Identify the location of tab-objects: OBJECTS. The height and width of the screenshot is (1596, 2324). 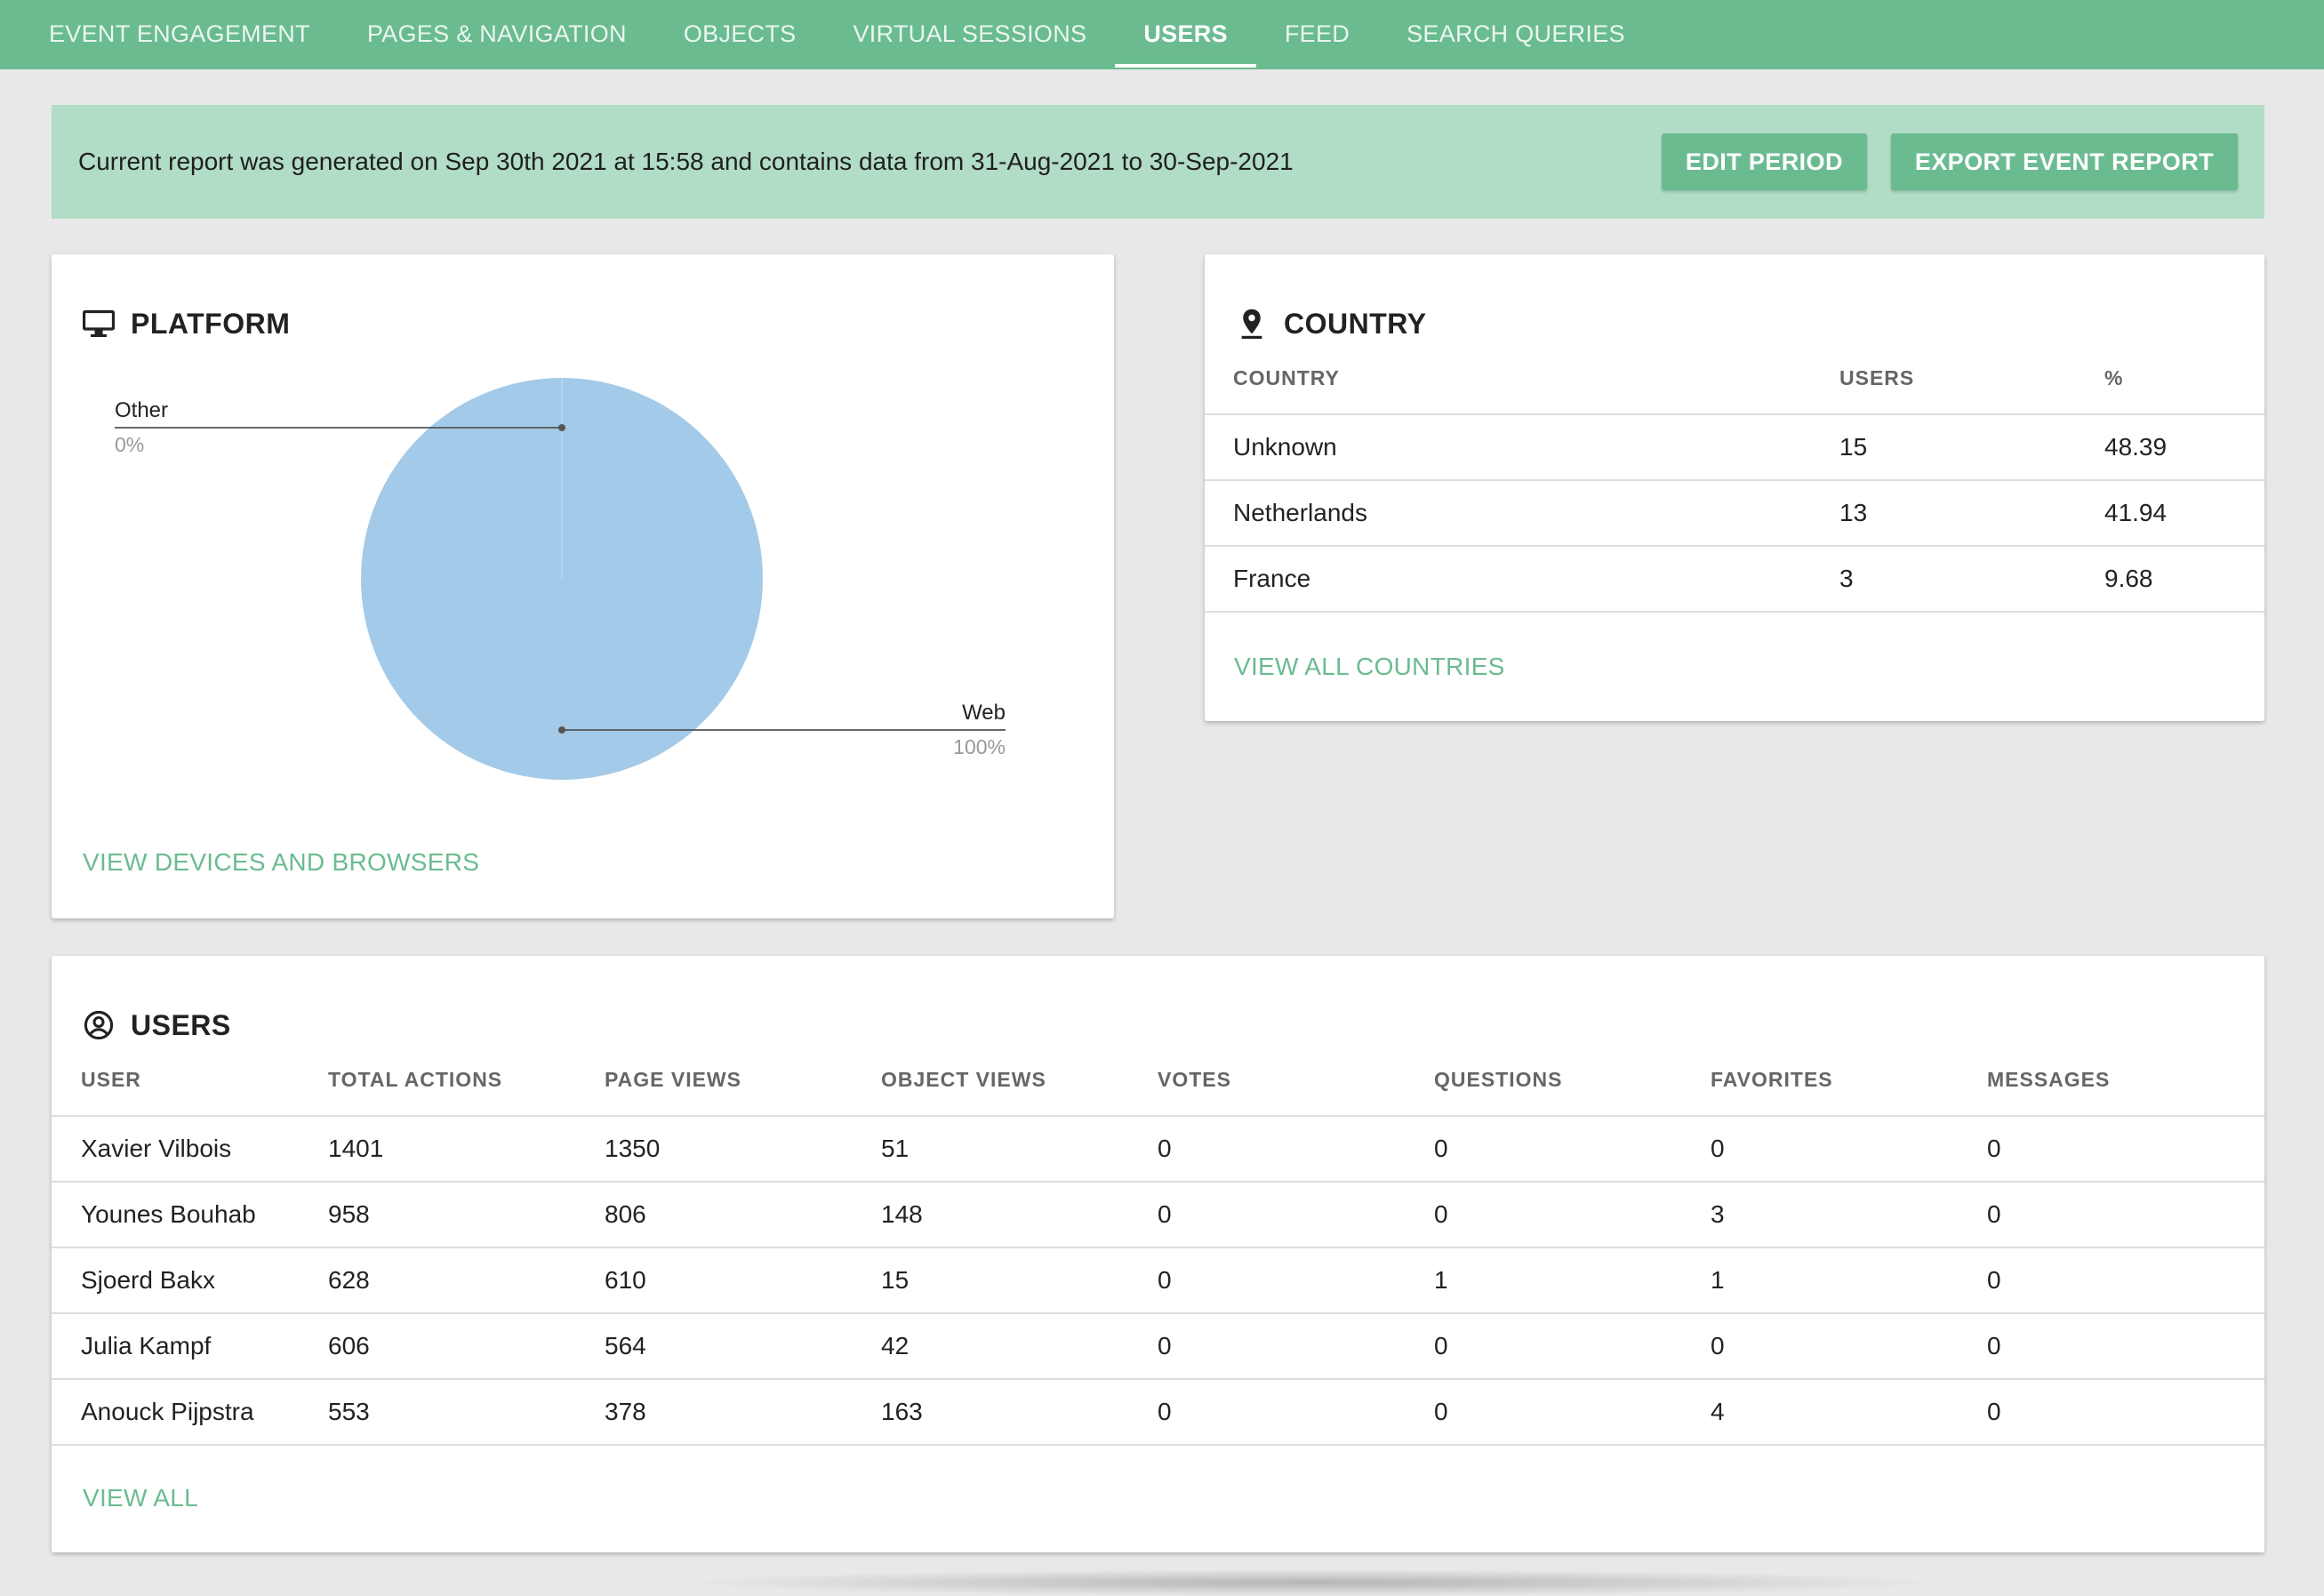
(740, 34).